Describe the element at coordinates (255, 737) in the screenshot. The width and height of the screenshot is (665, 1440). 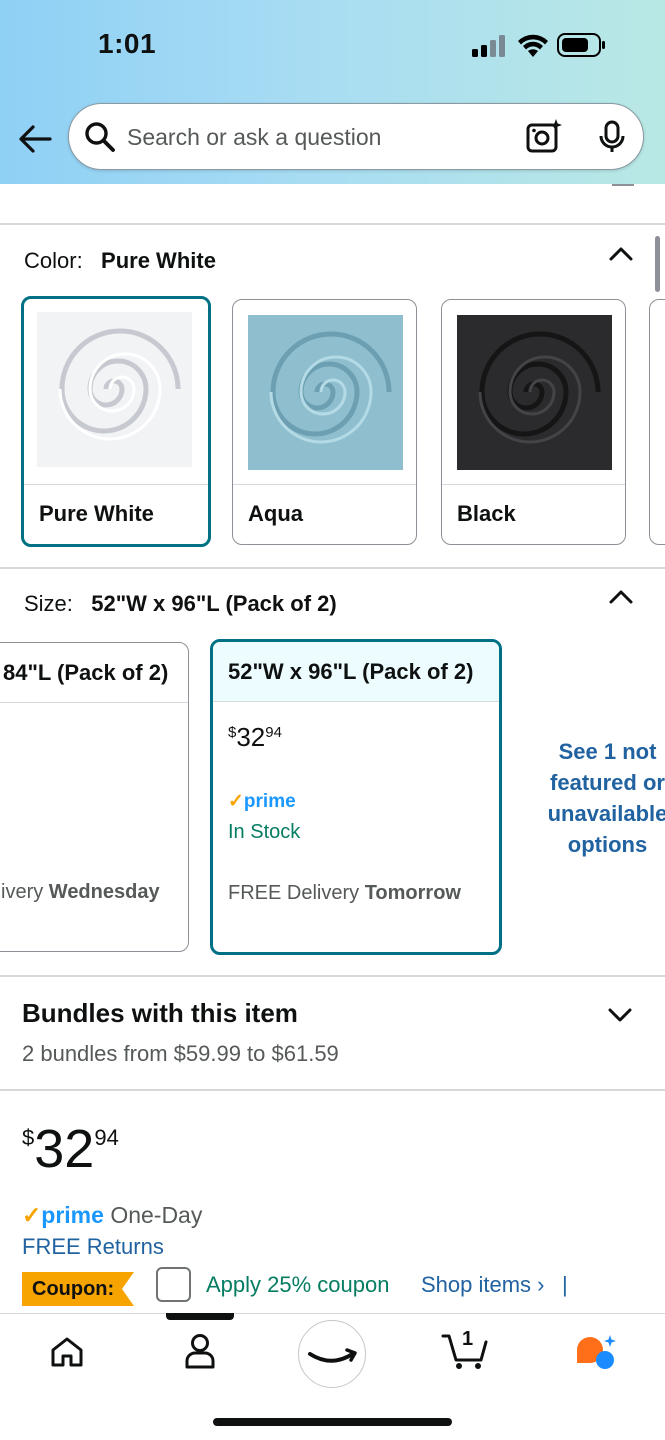
I see `size-card-price: $3294` at that location.